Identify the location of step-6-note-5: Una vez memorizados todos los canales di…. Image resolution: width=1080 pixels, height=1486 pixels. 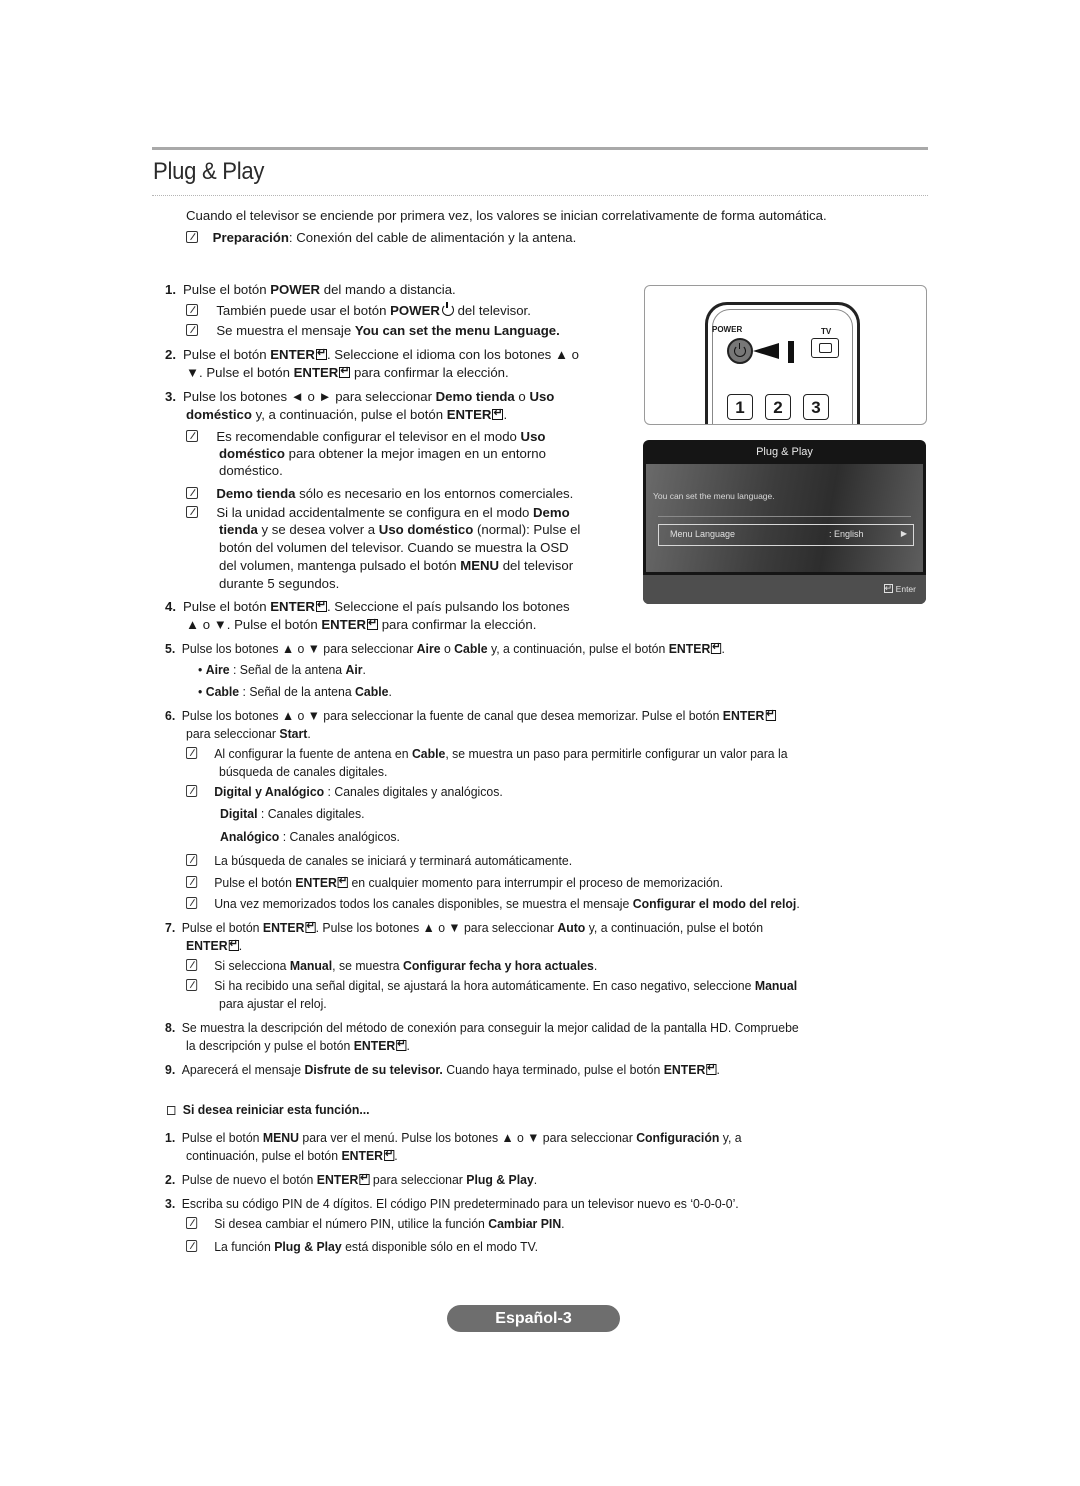
(493, 904).